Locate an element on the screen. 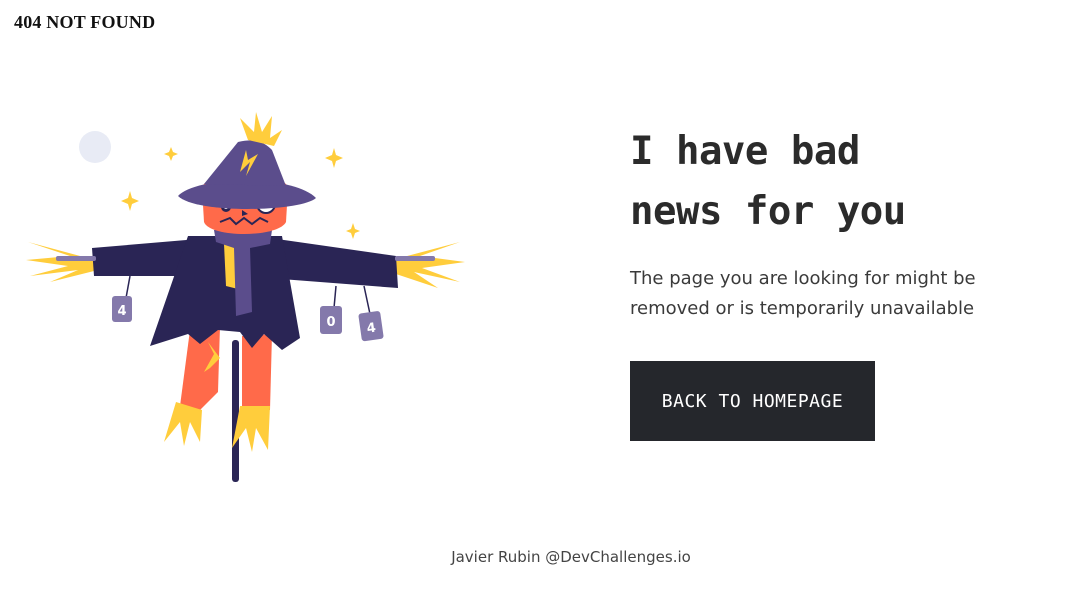  can-middle: 0 is located at coordinates (331, 320).